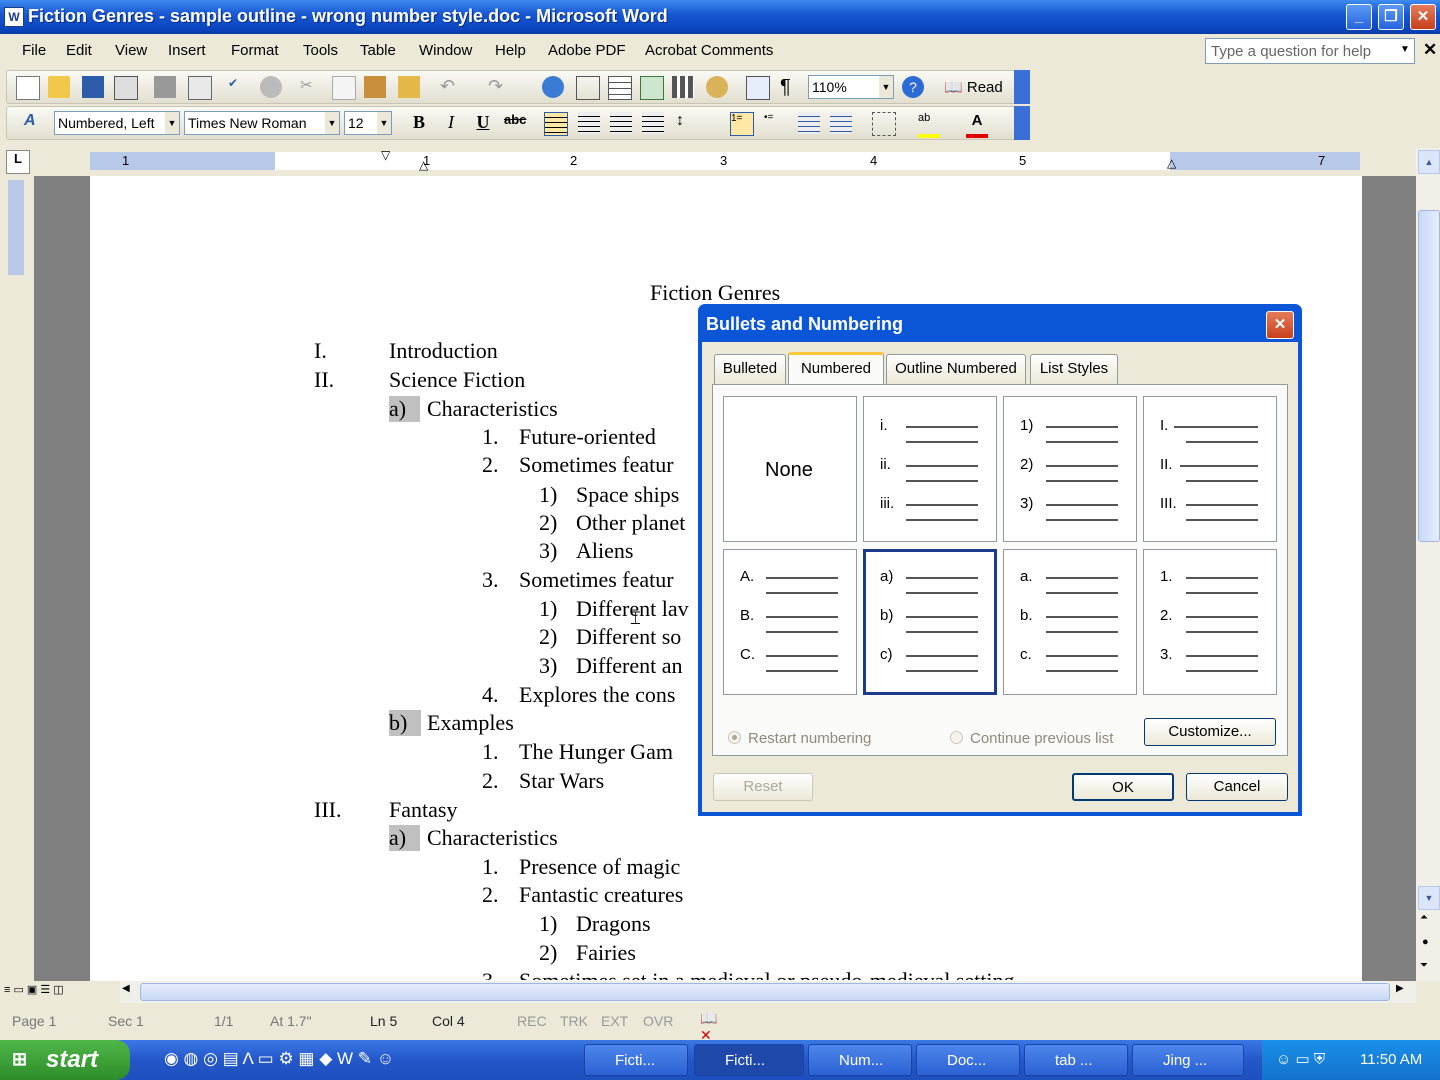 The width and height of the screenshot is (1440, 1080). Describe the element at coordinates (620, 88) in the screenshot. I see `insert-table-icon` at that location.